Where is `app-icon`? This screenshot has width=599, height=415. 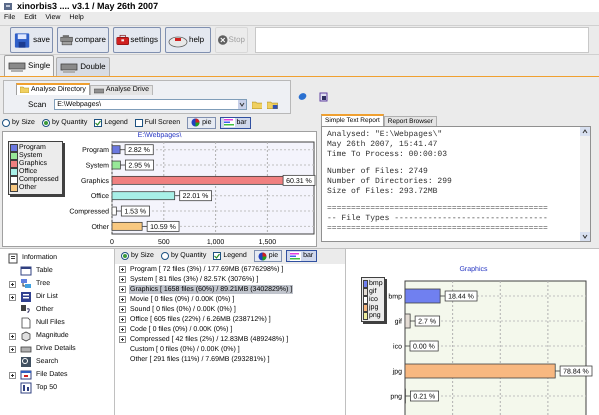 app-icon is located at coordinates (8, 6).